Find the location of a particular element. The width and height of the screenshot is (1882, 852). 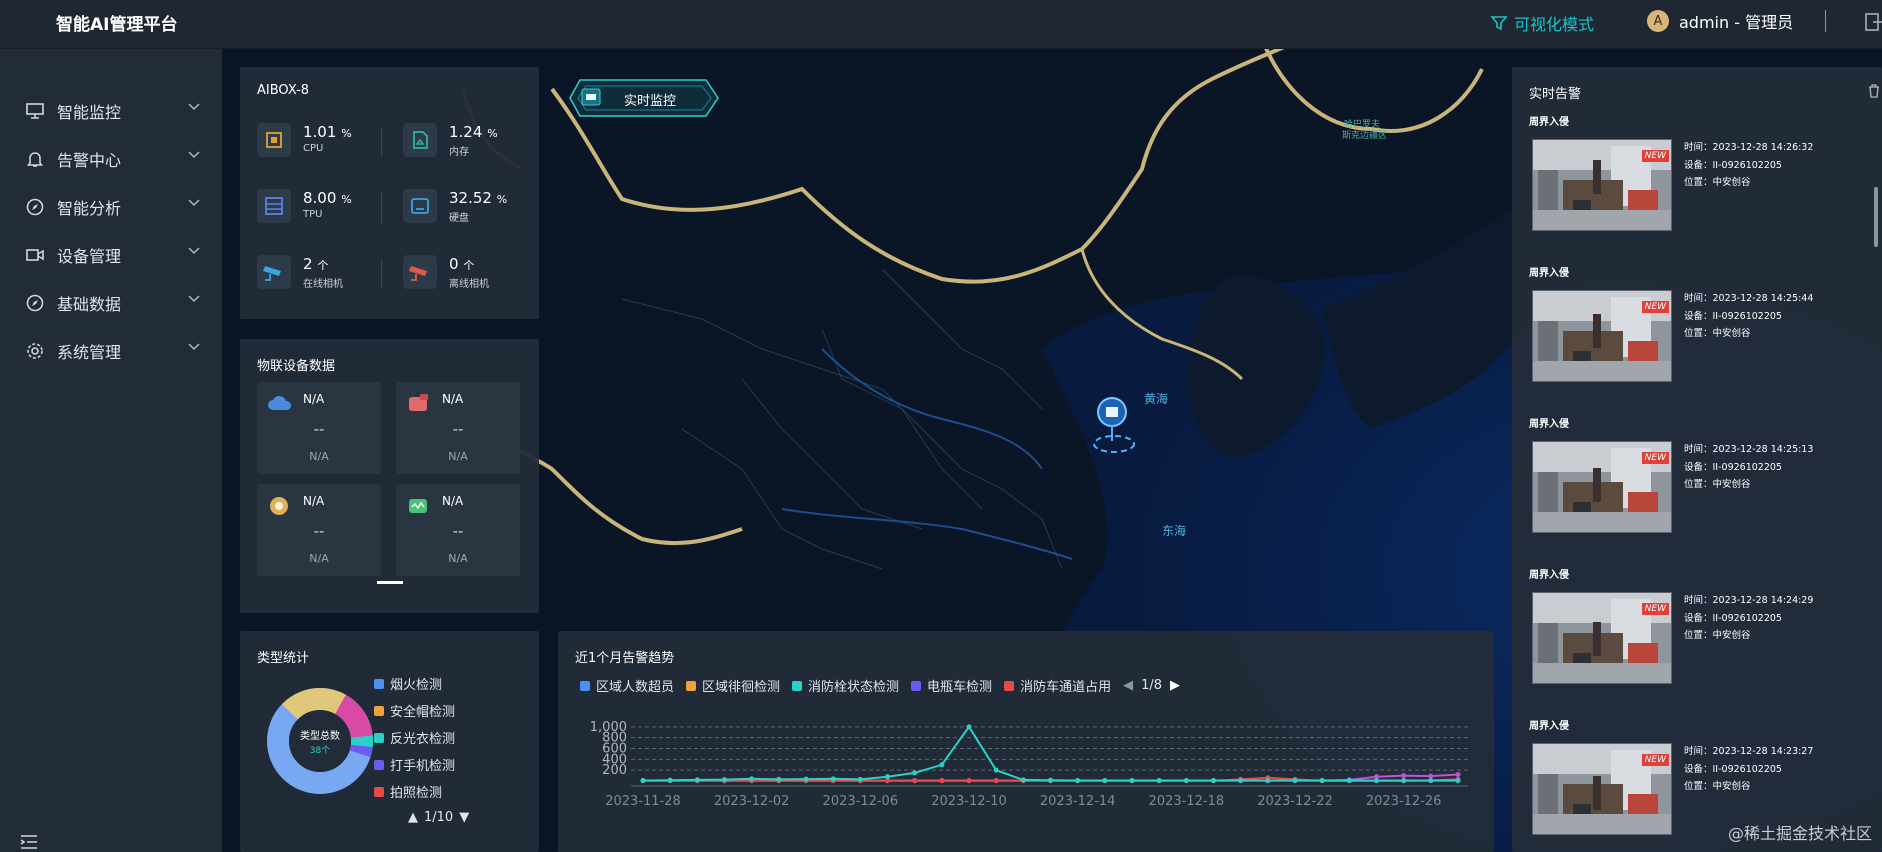

stat-offline-cameras: 0 个离线相机 is located at coordinates (446, 272).